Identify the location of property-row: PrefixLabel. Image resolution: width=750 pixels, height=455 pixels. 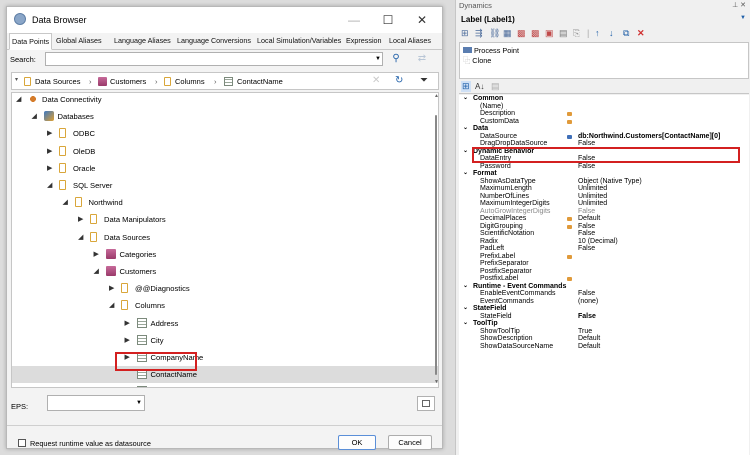
(604, 257).